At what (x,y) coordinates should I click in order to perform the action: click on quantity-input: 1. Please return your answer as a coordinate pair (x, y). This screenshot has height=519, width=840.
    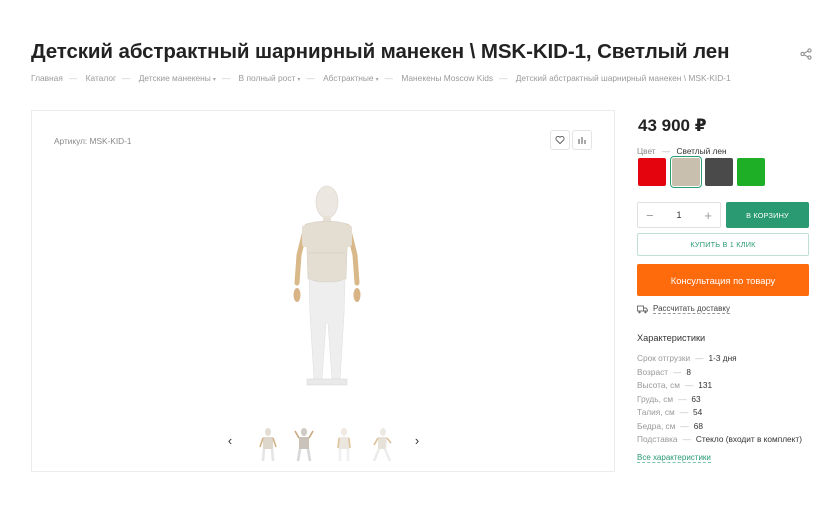
    Looking at the image, I should click on (678, 215).